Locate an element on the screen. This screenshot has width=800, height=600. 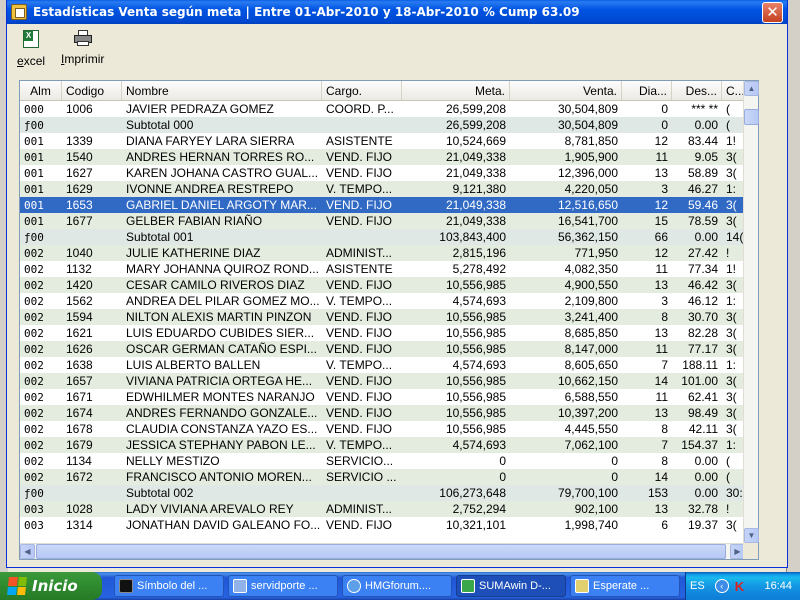
column-header-car: Cargo. is located at coordinates (362, 90).